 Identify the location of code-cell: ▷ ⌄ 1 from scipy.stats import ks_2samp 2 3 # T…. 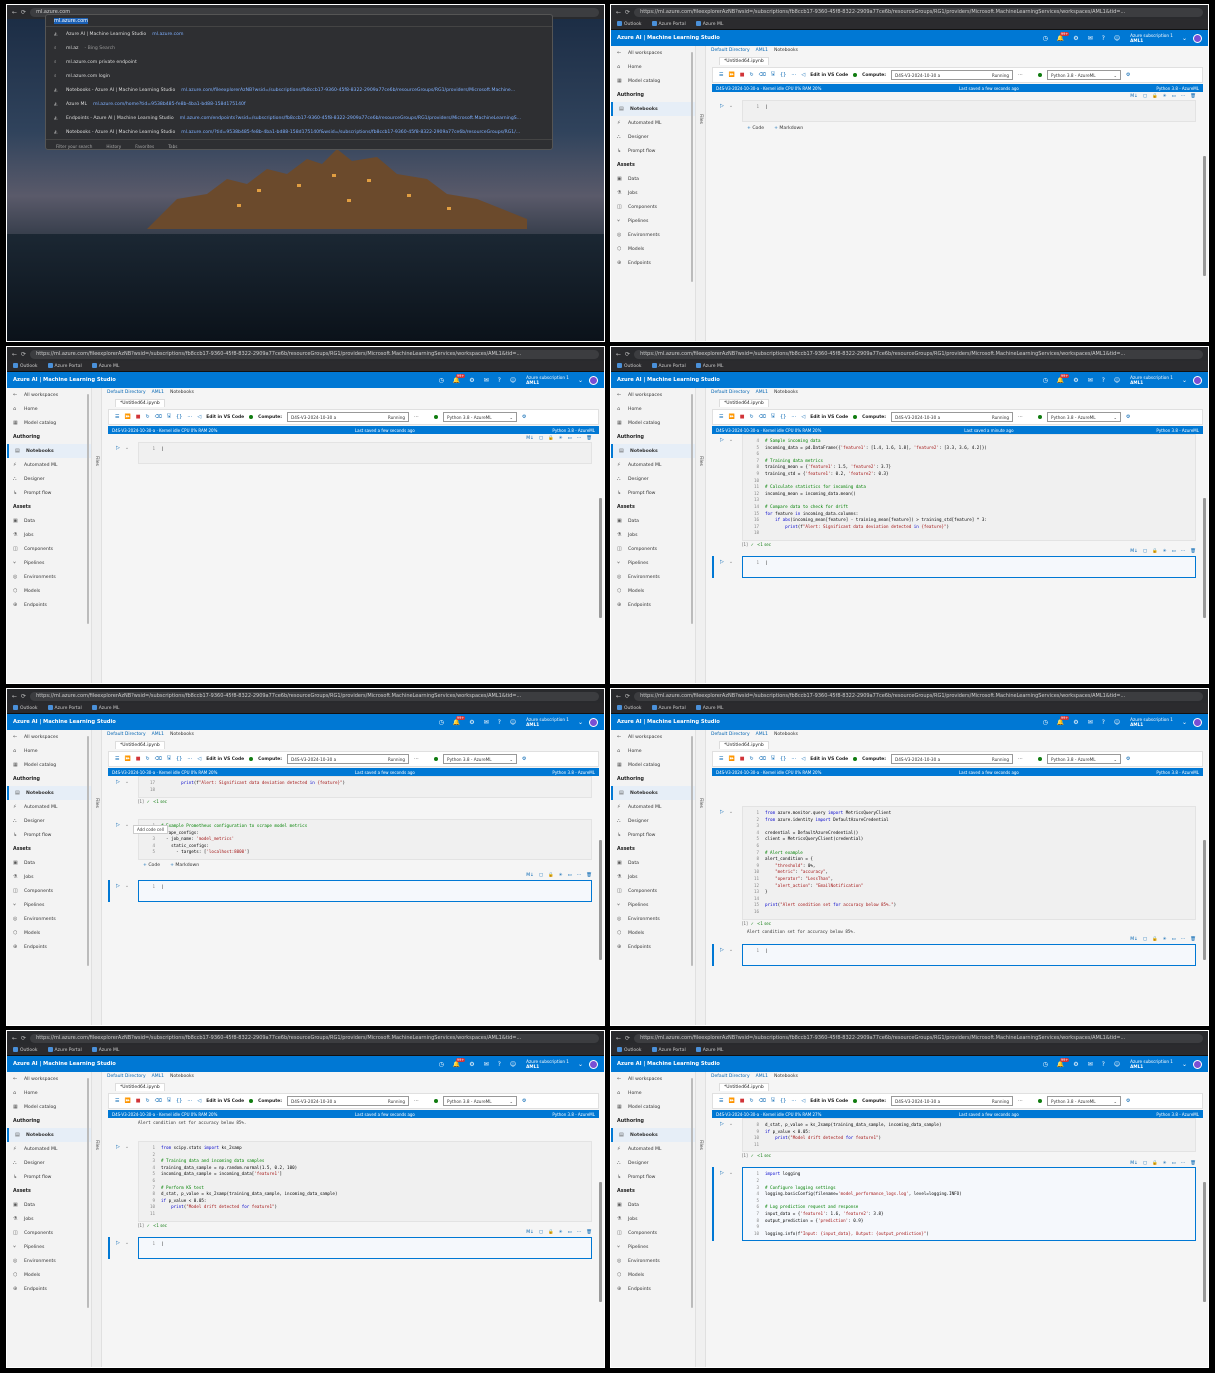
(352, 1181).